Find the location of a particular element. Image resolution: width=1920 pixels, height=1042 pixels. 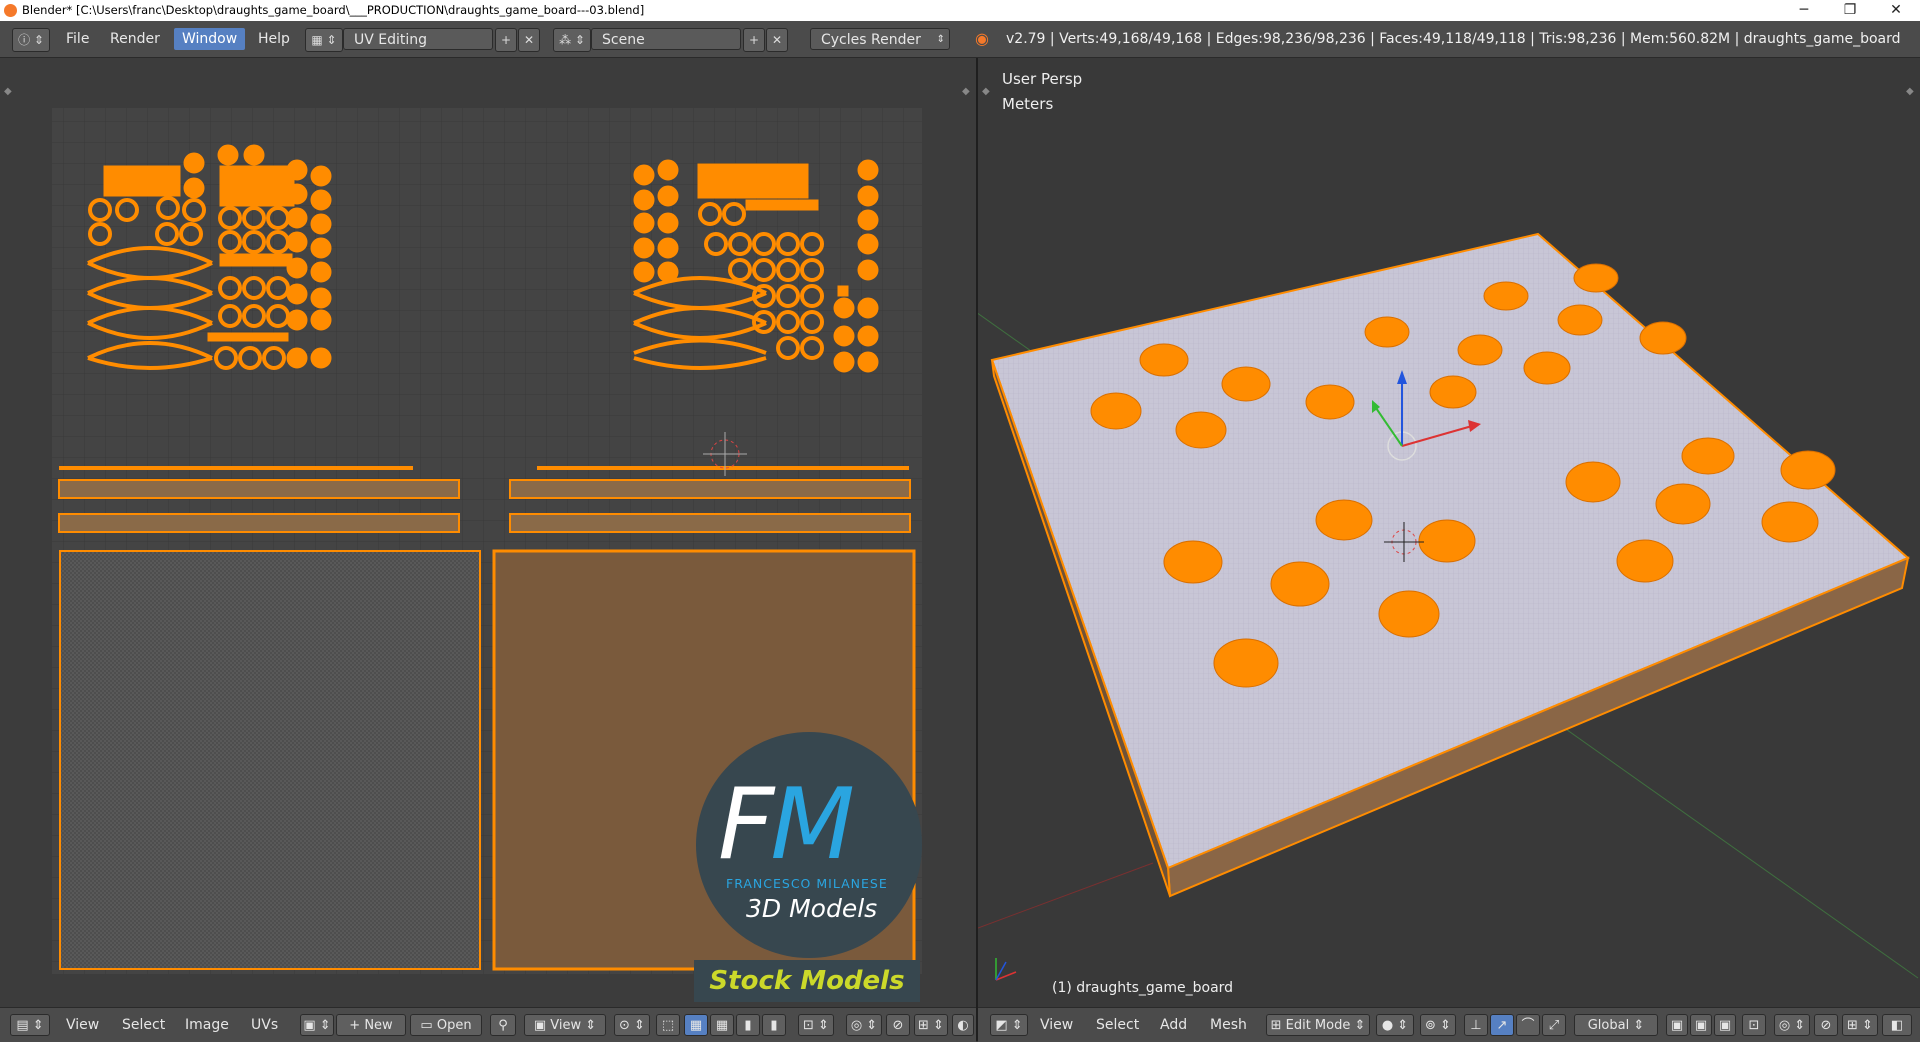

stock-models-badge: Stock Models is located at coordinates (807, 981).